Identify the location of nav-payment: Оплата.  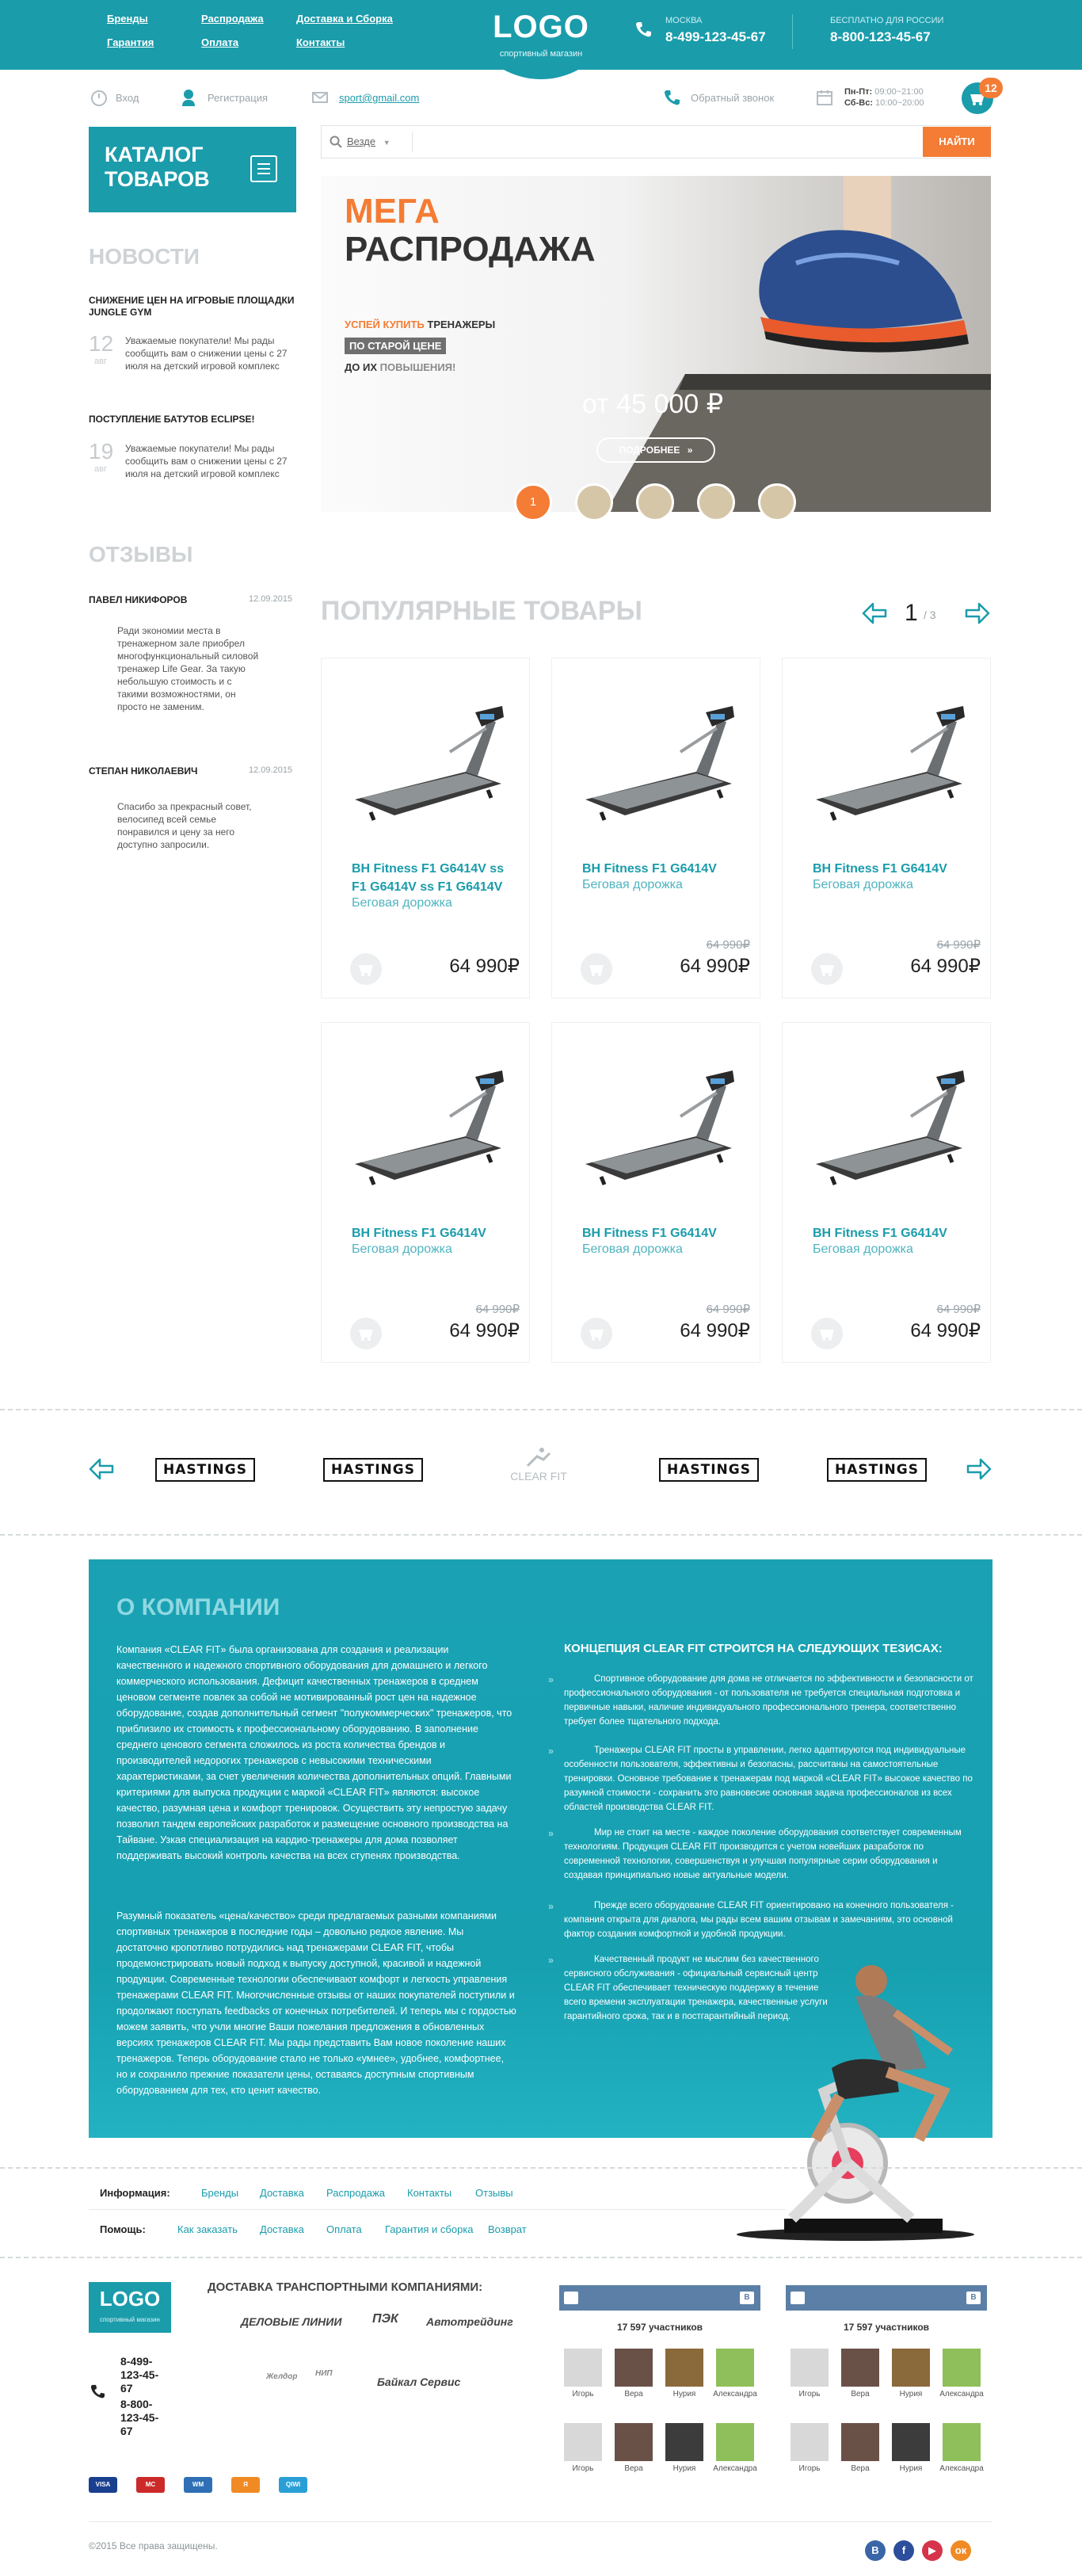
(220, 42).